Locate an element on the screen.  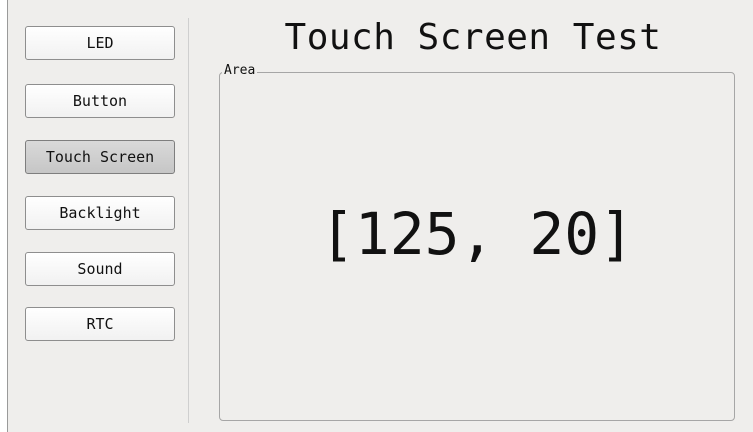
backlight-button: Backlight is located at coordinates (100, 213).